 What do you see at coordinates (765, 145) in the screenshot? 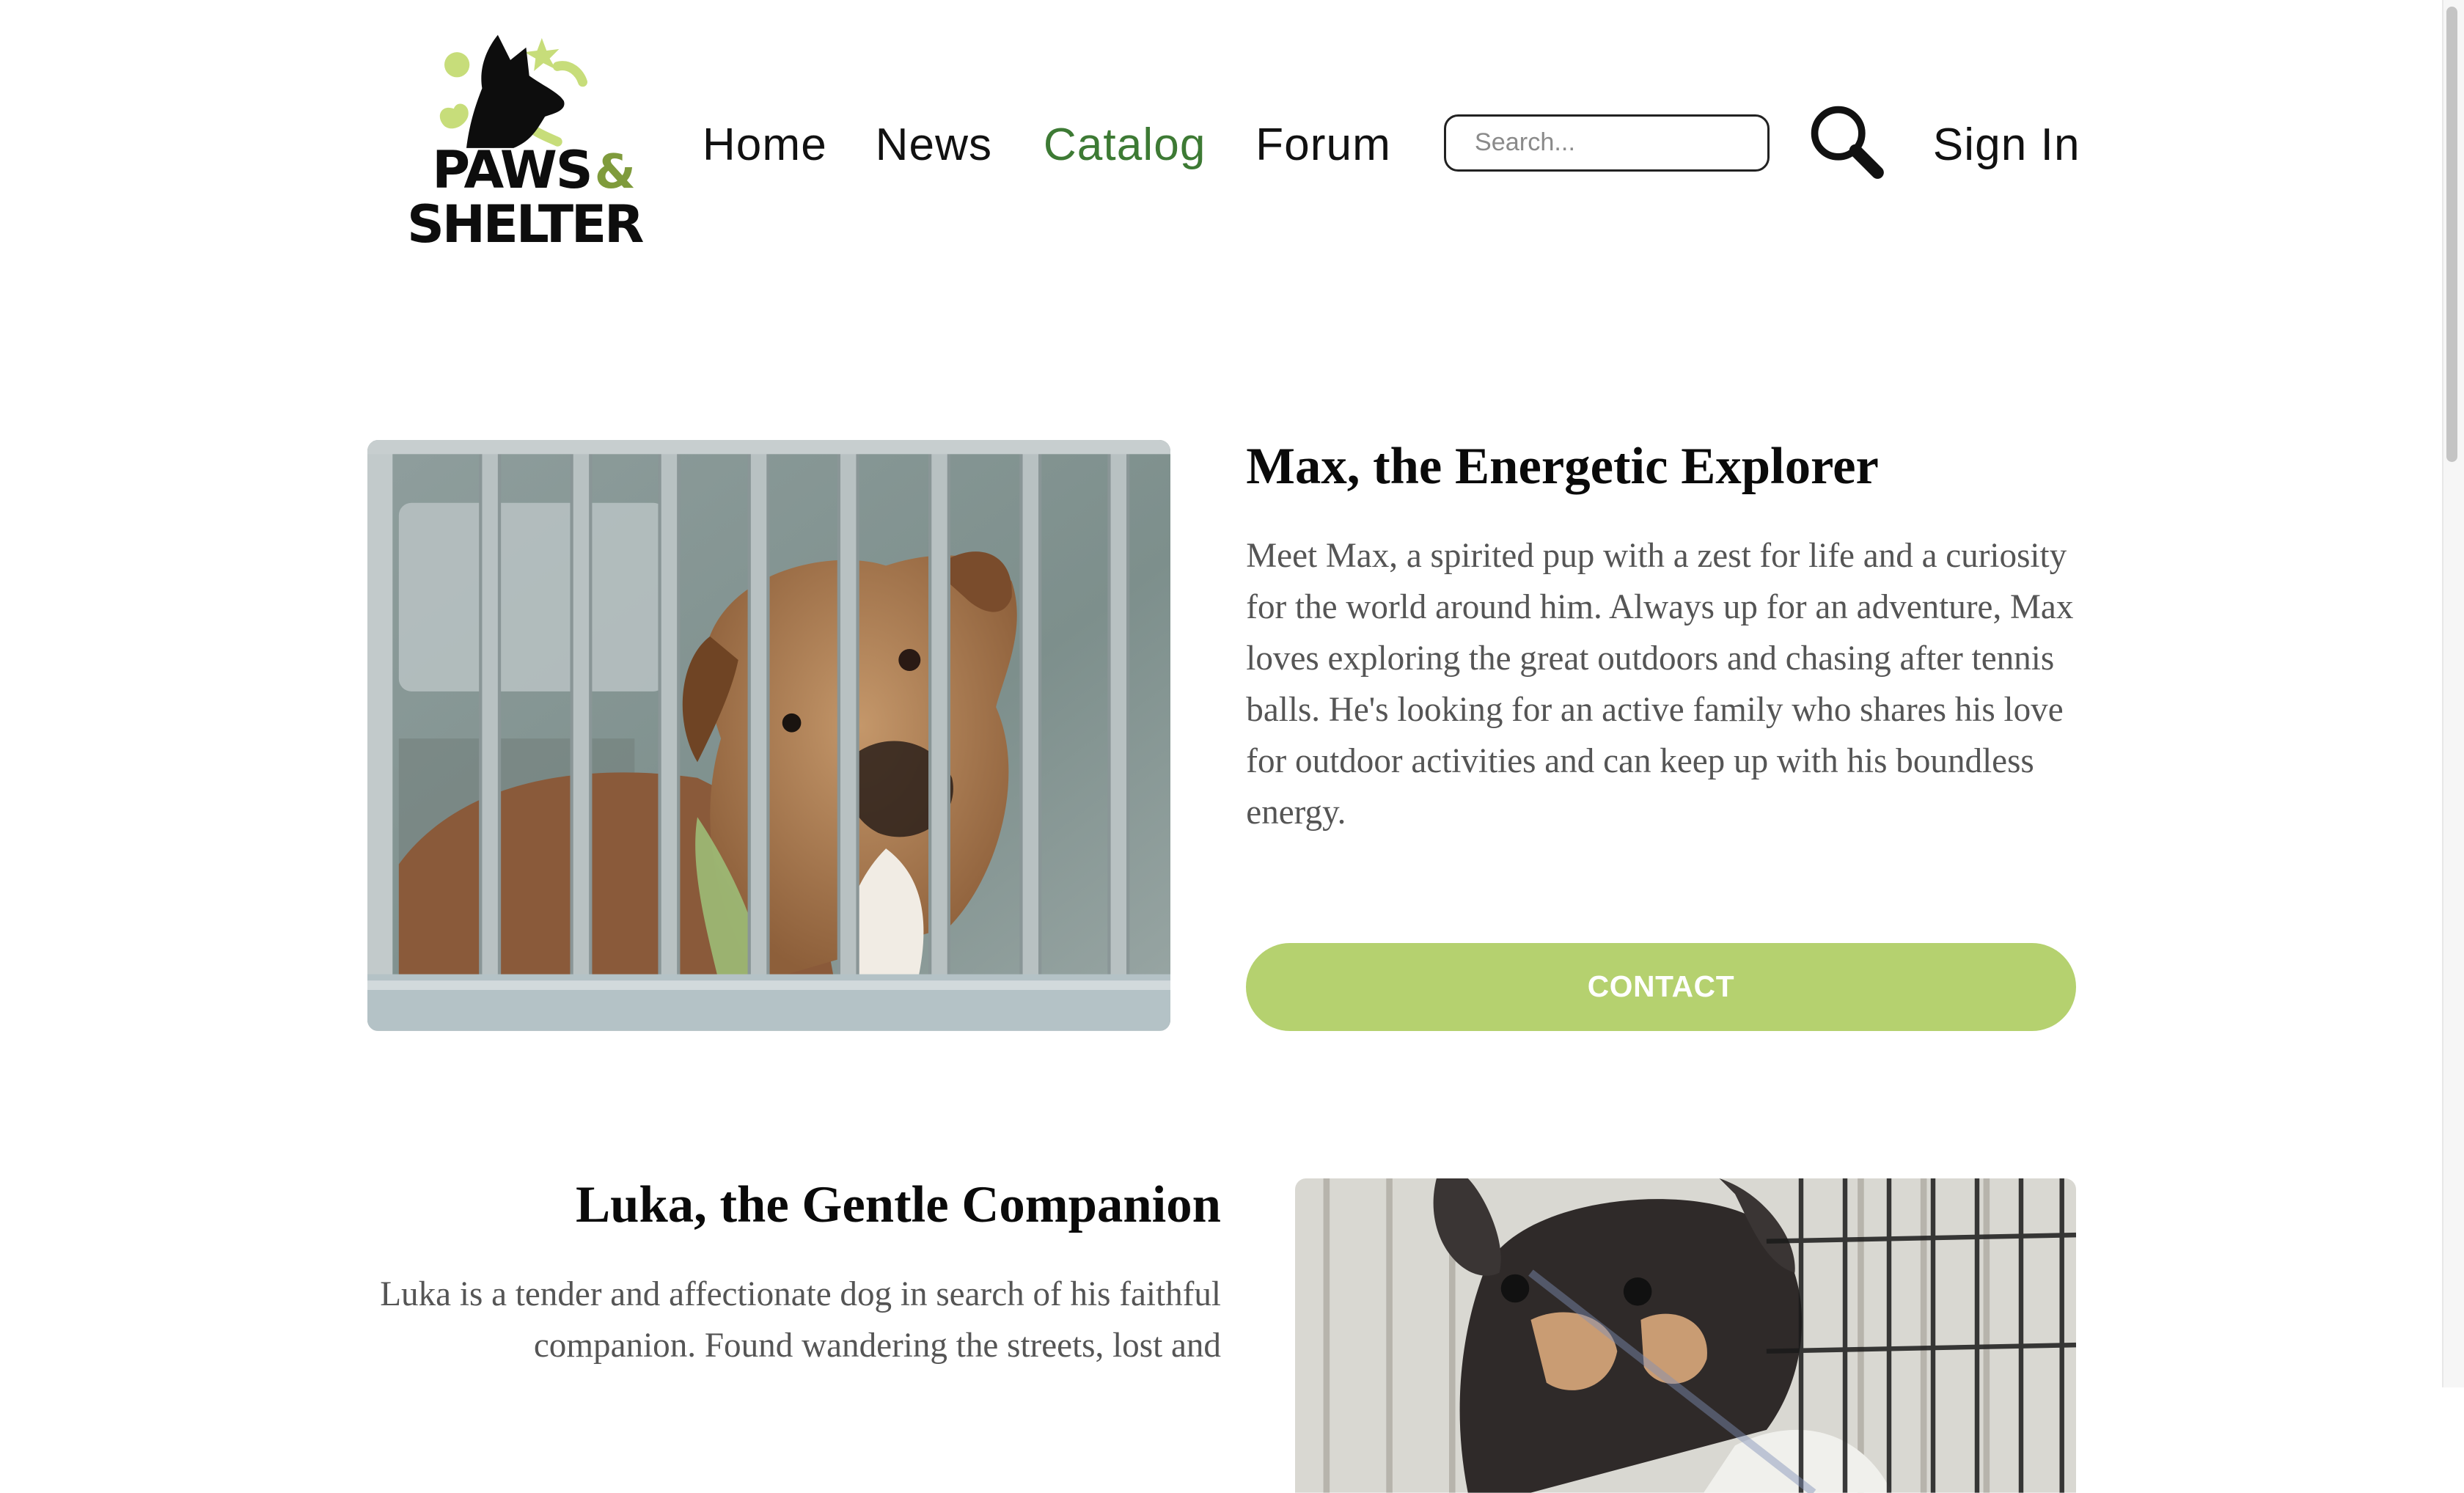
I see `nav-home: Home` at bounding box center [765, 145].